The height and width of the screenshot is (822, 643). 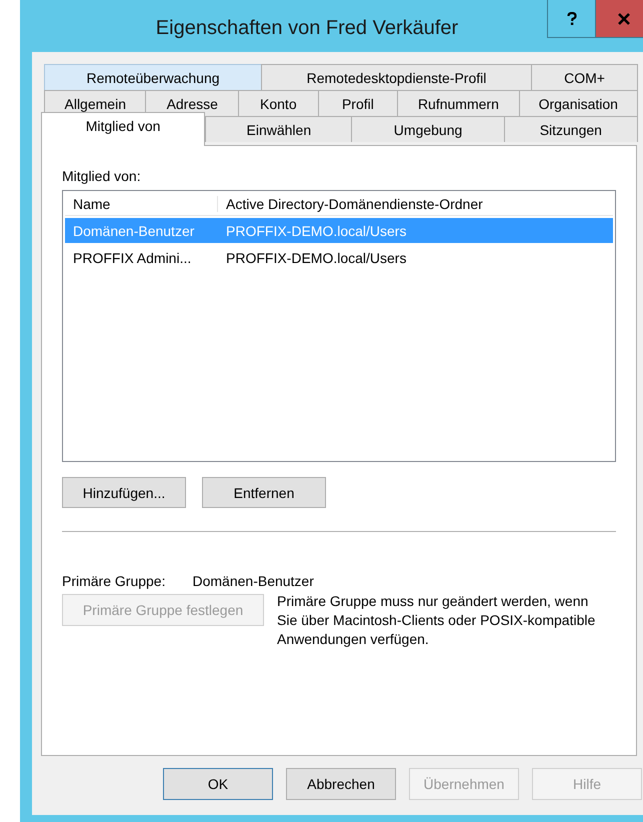 What do you see at coordinates (153, 77) in the screenshot?
I see `tab: Remoteüberwachung` at bounding box center [153, 77].